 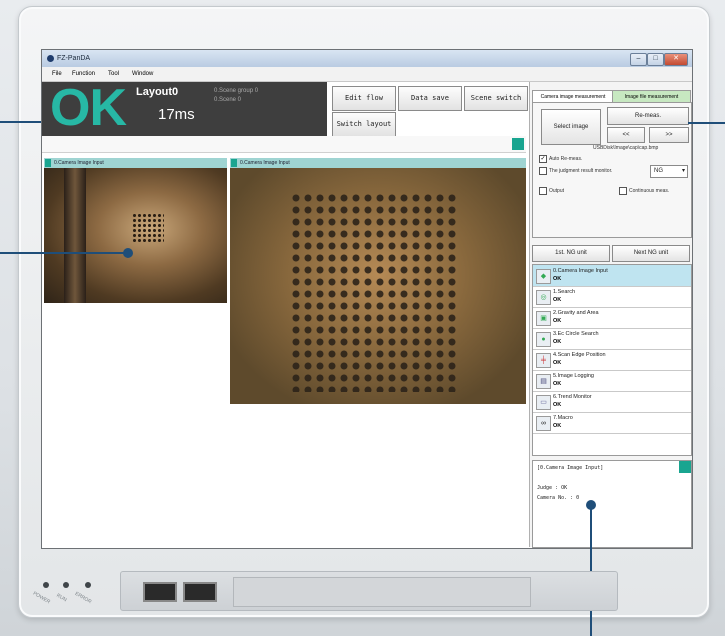 What do you see at coordinates (685, 467) in the screenshot?
I see `detail-indicator` at bounding box center [685, 467].